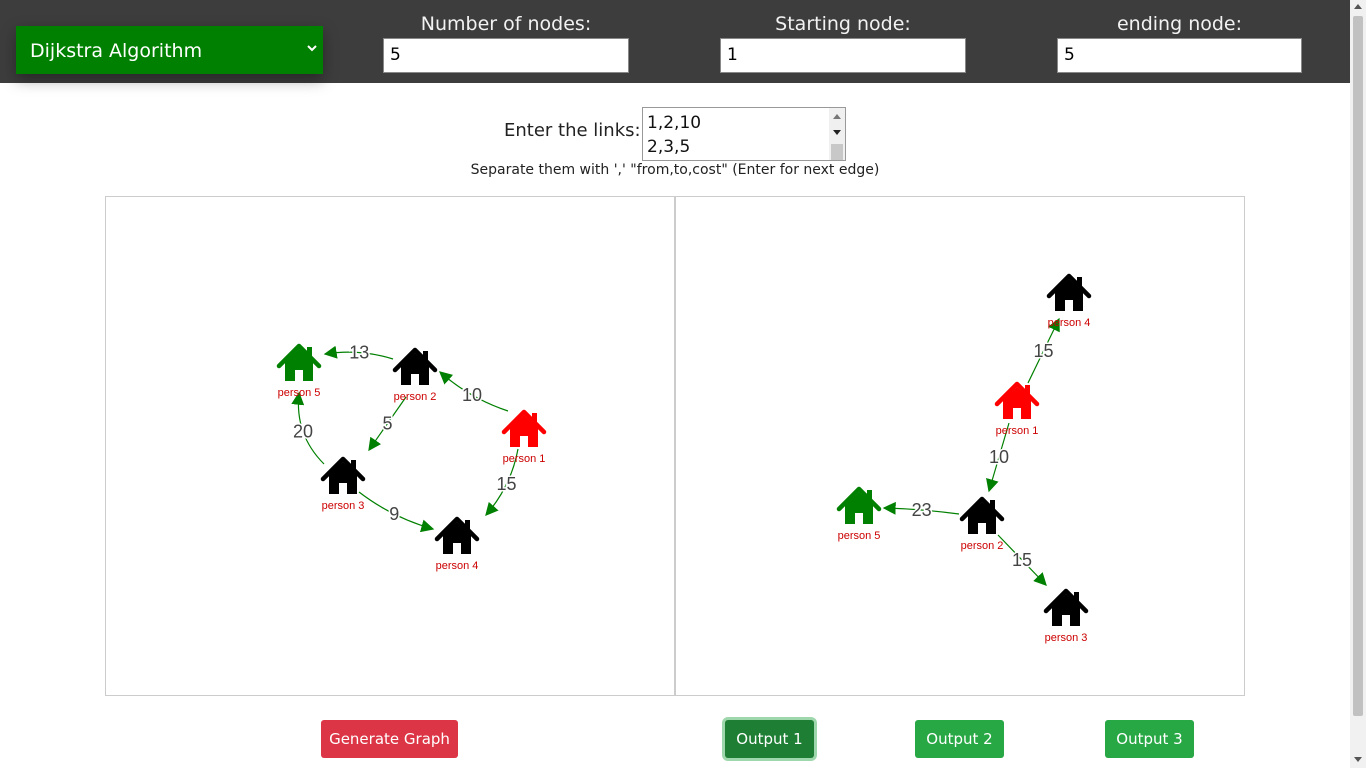 The width and height of the screenshot is (1366, 768). What do you see at coordinates (843, 24) in the screenshot?
I see `starting-node-label: Starting node:` at bounding box center [843, 24].